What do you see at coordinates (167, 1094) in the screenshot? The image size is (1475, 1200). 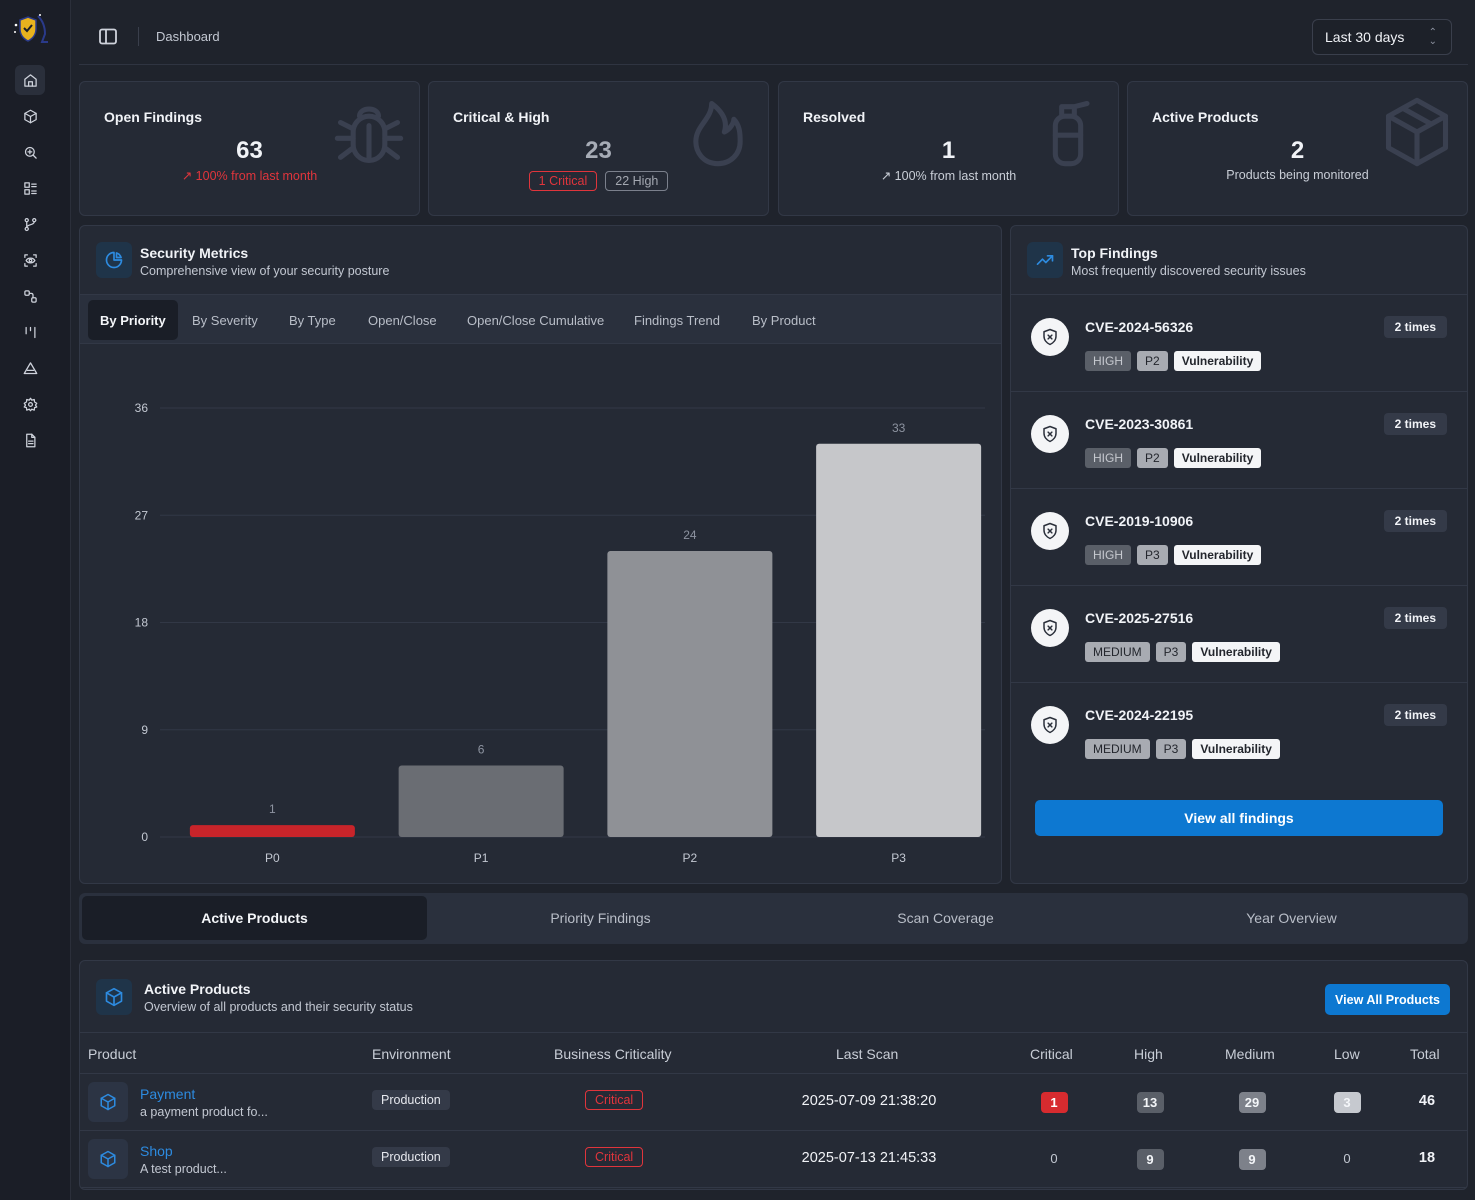 I see `product-name-link: Payment` at bounding box center [167, 1094].